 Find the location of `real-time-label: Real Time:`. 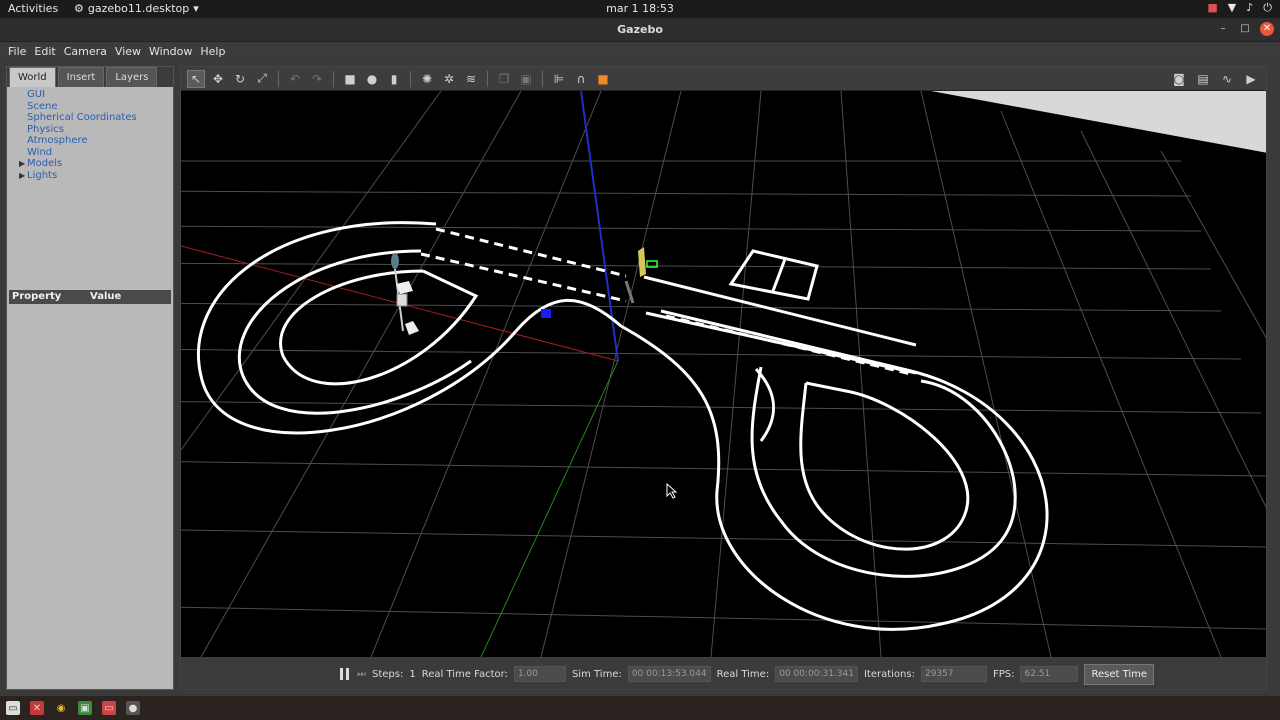

real-time-label: Real Time: is located at coordinates (743, 674).